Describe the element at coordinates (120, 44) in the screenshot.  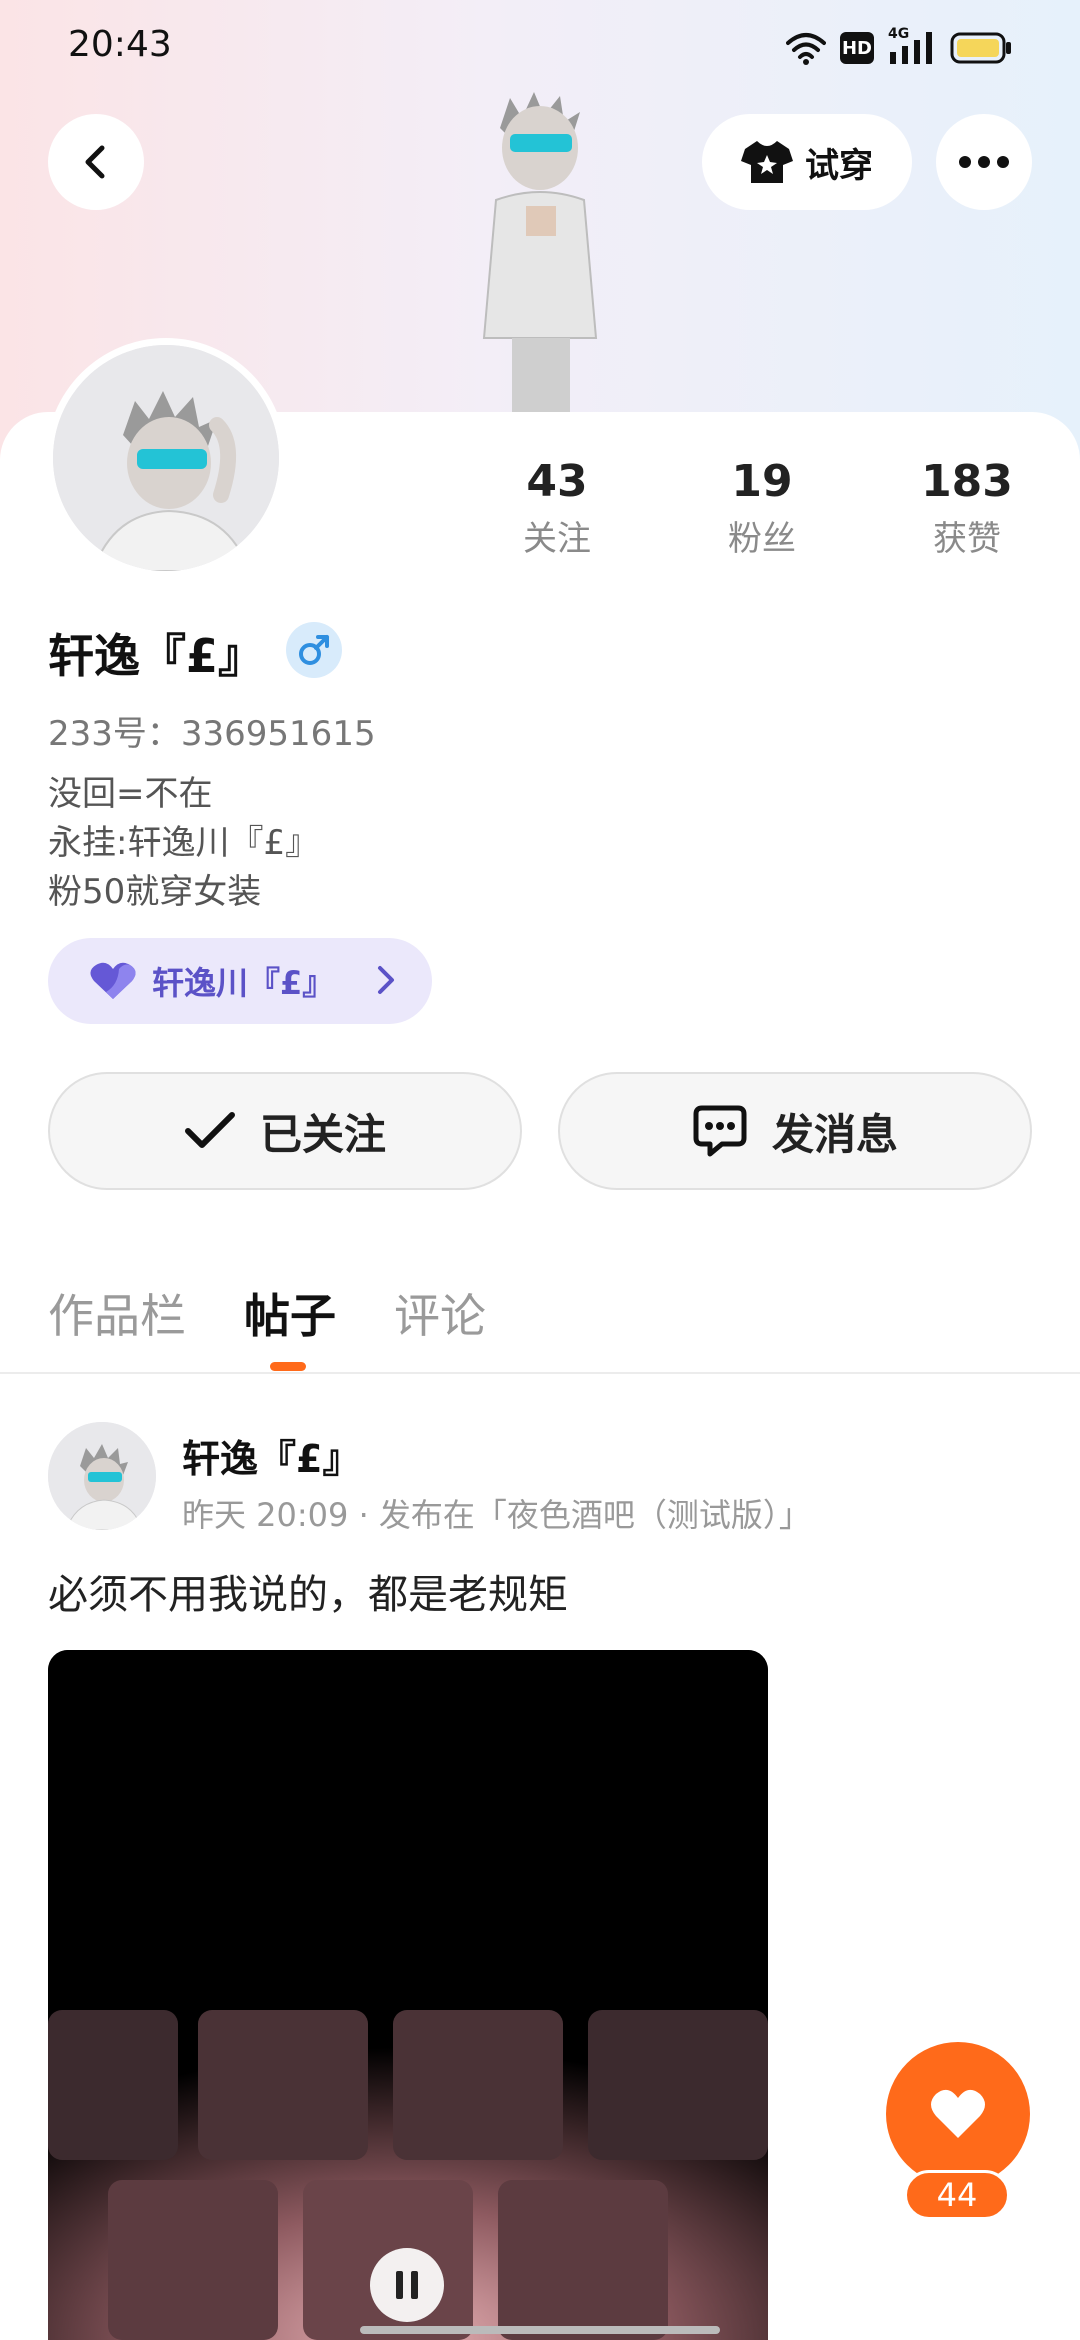
I see `status-time: 20:43` at that location.